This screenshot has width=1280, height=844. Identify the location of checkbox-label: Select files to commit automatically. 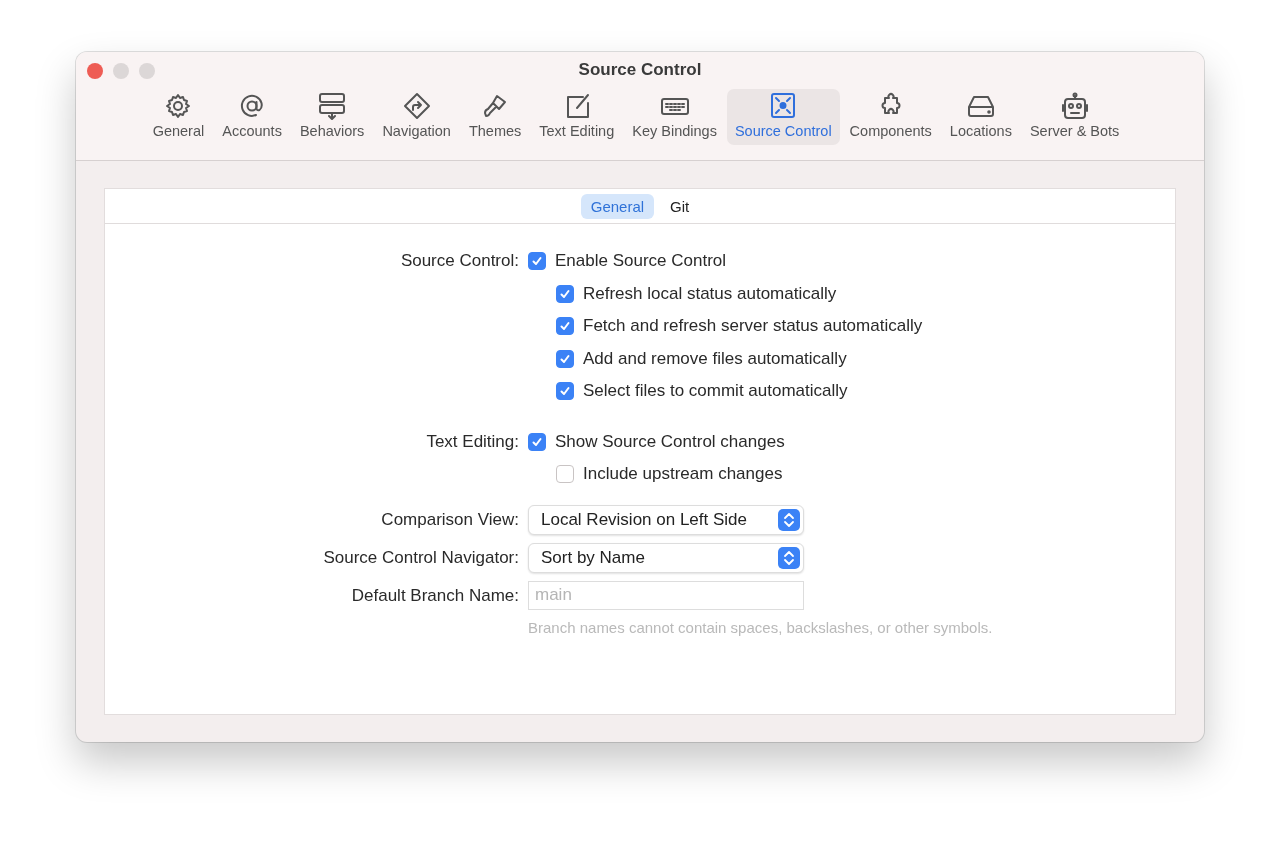
(715, 391).